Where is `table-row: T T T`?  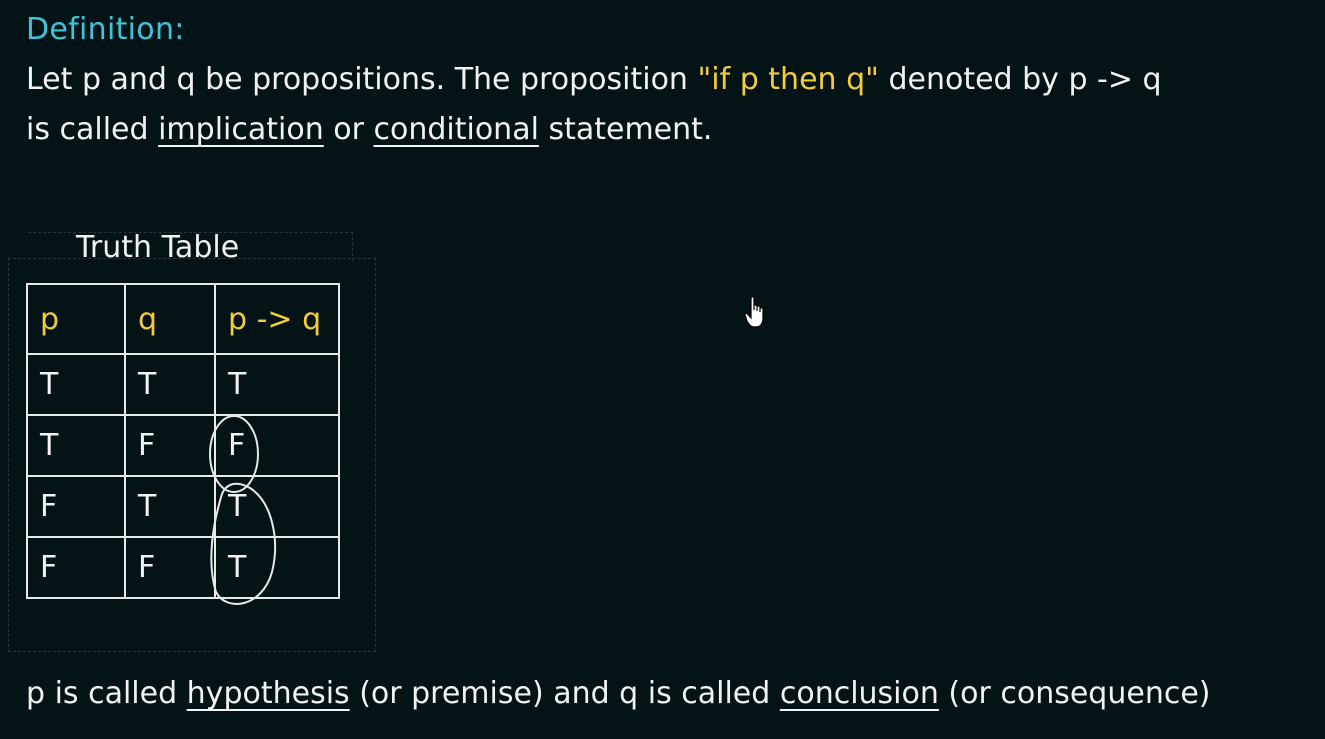
table-row: T T T is located at coordinates (183, 384).